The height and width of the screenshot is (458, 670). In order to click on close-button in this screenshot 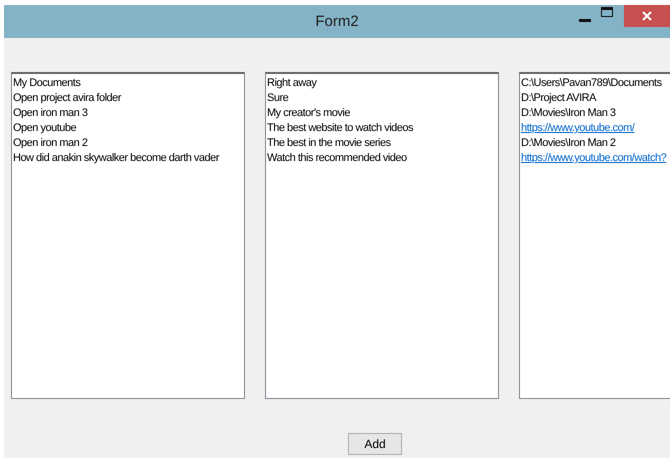, I will do `click(647, 16)`.